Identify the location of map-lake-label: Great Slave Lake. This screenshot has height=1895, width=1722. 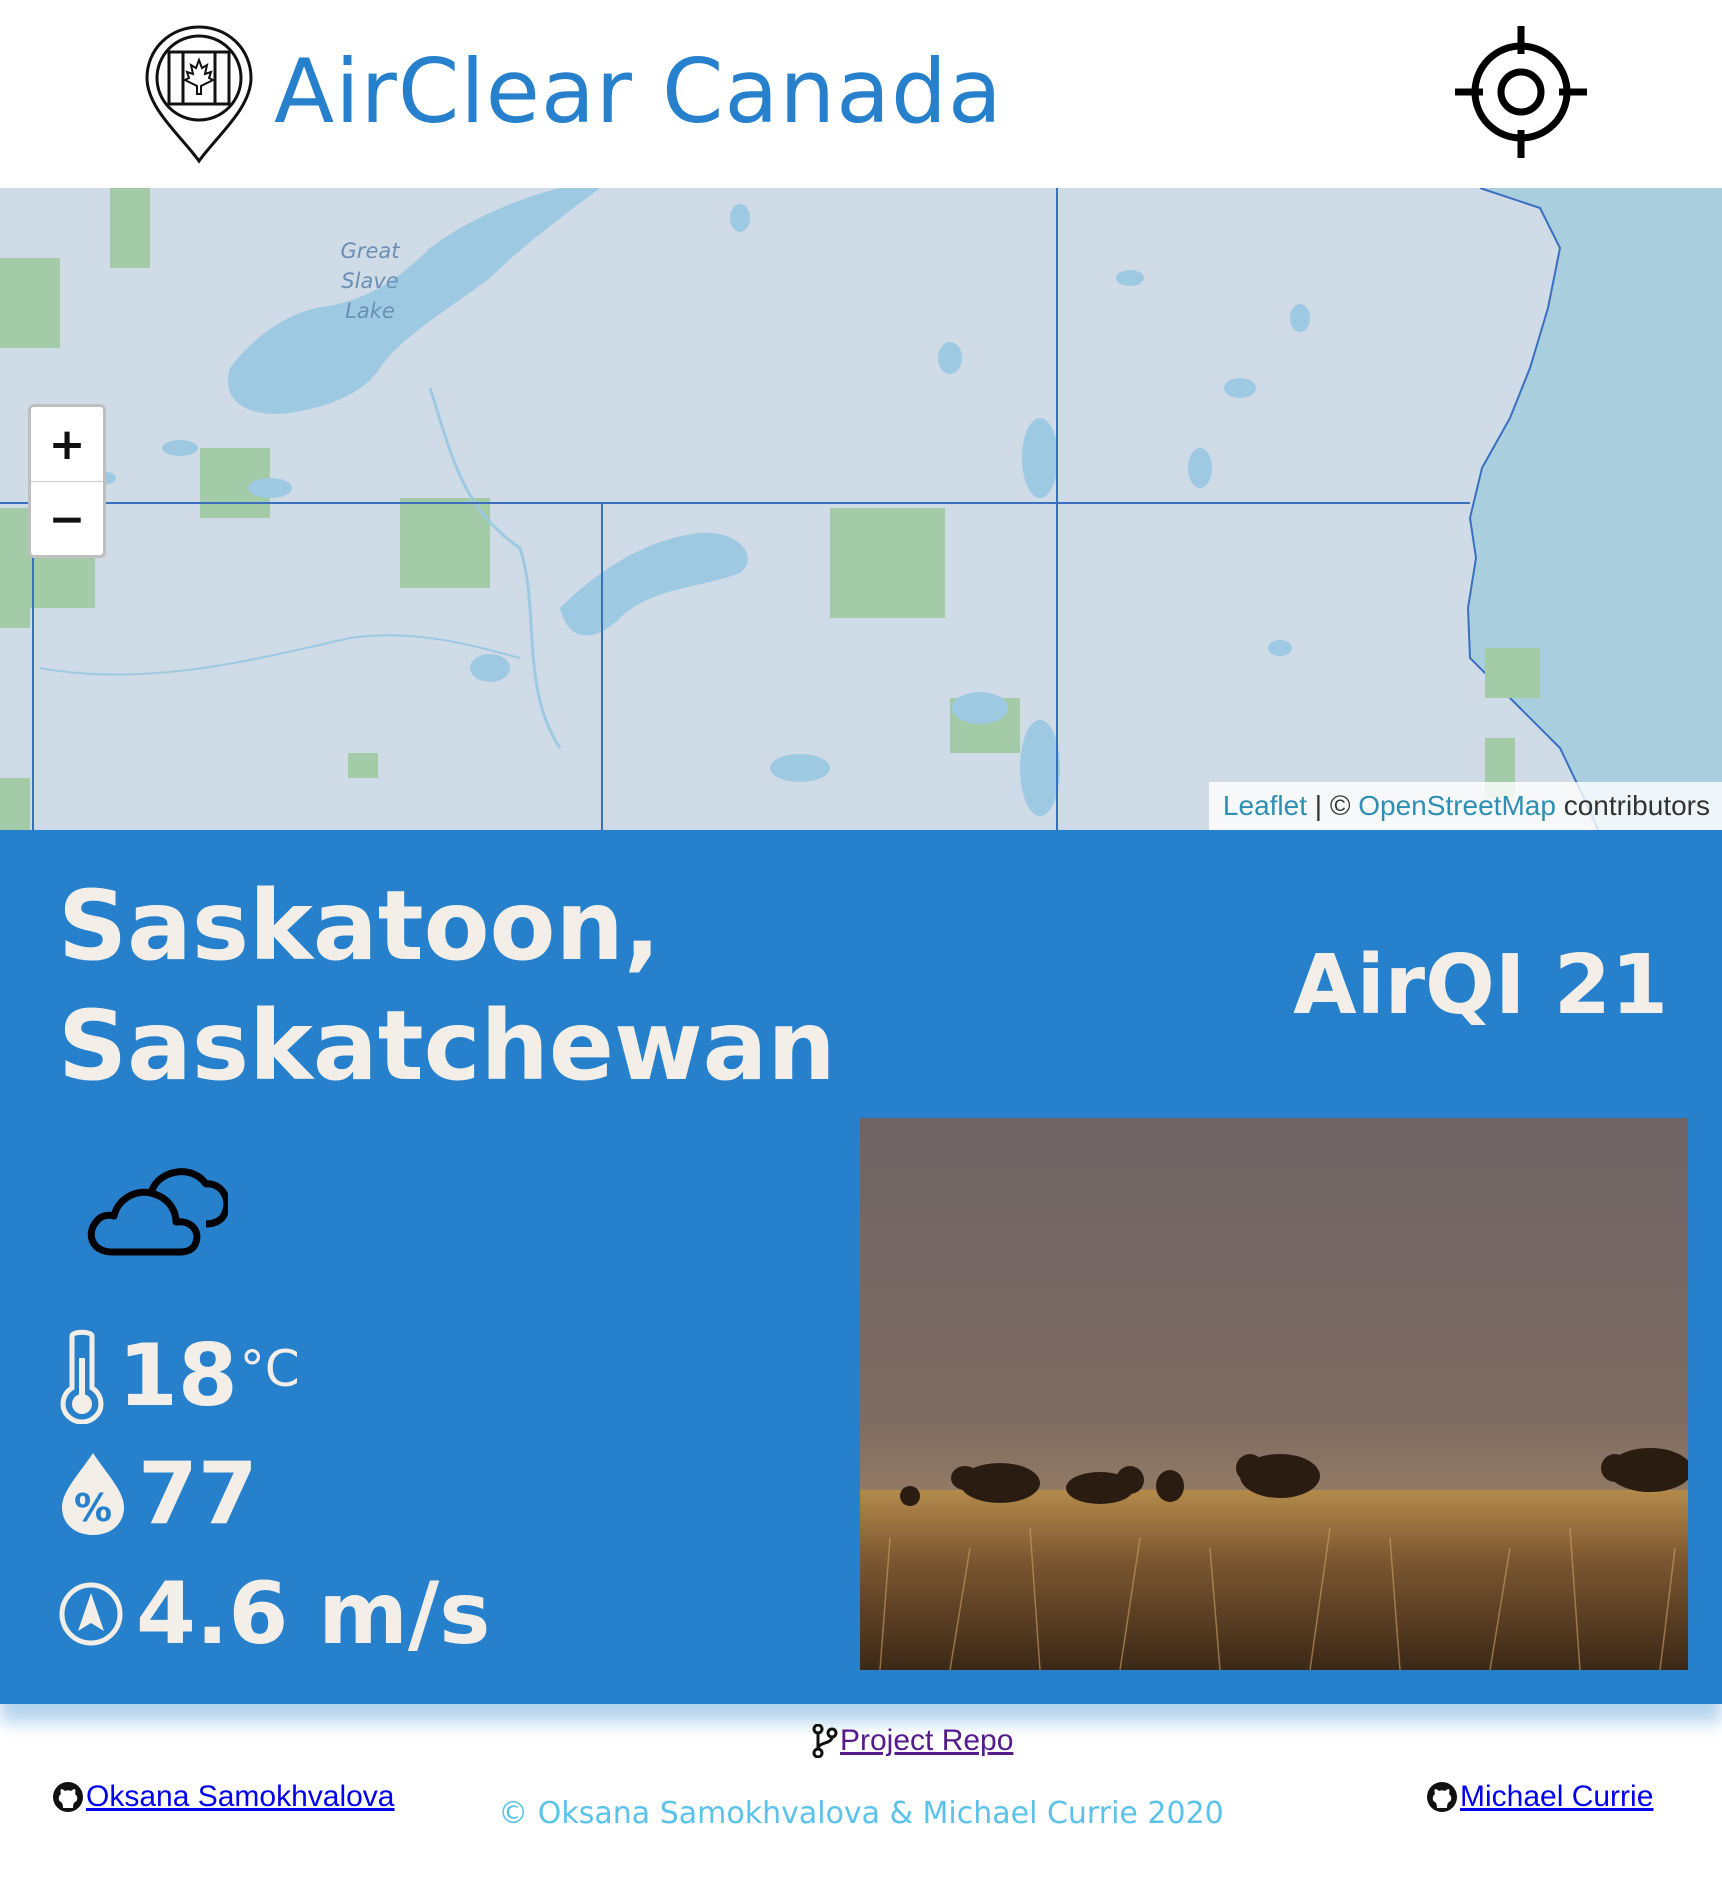
(371, 281).